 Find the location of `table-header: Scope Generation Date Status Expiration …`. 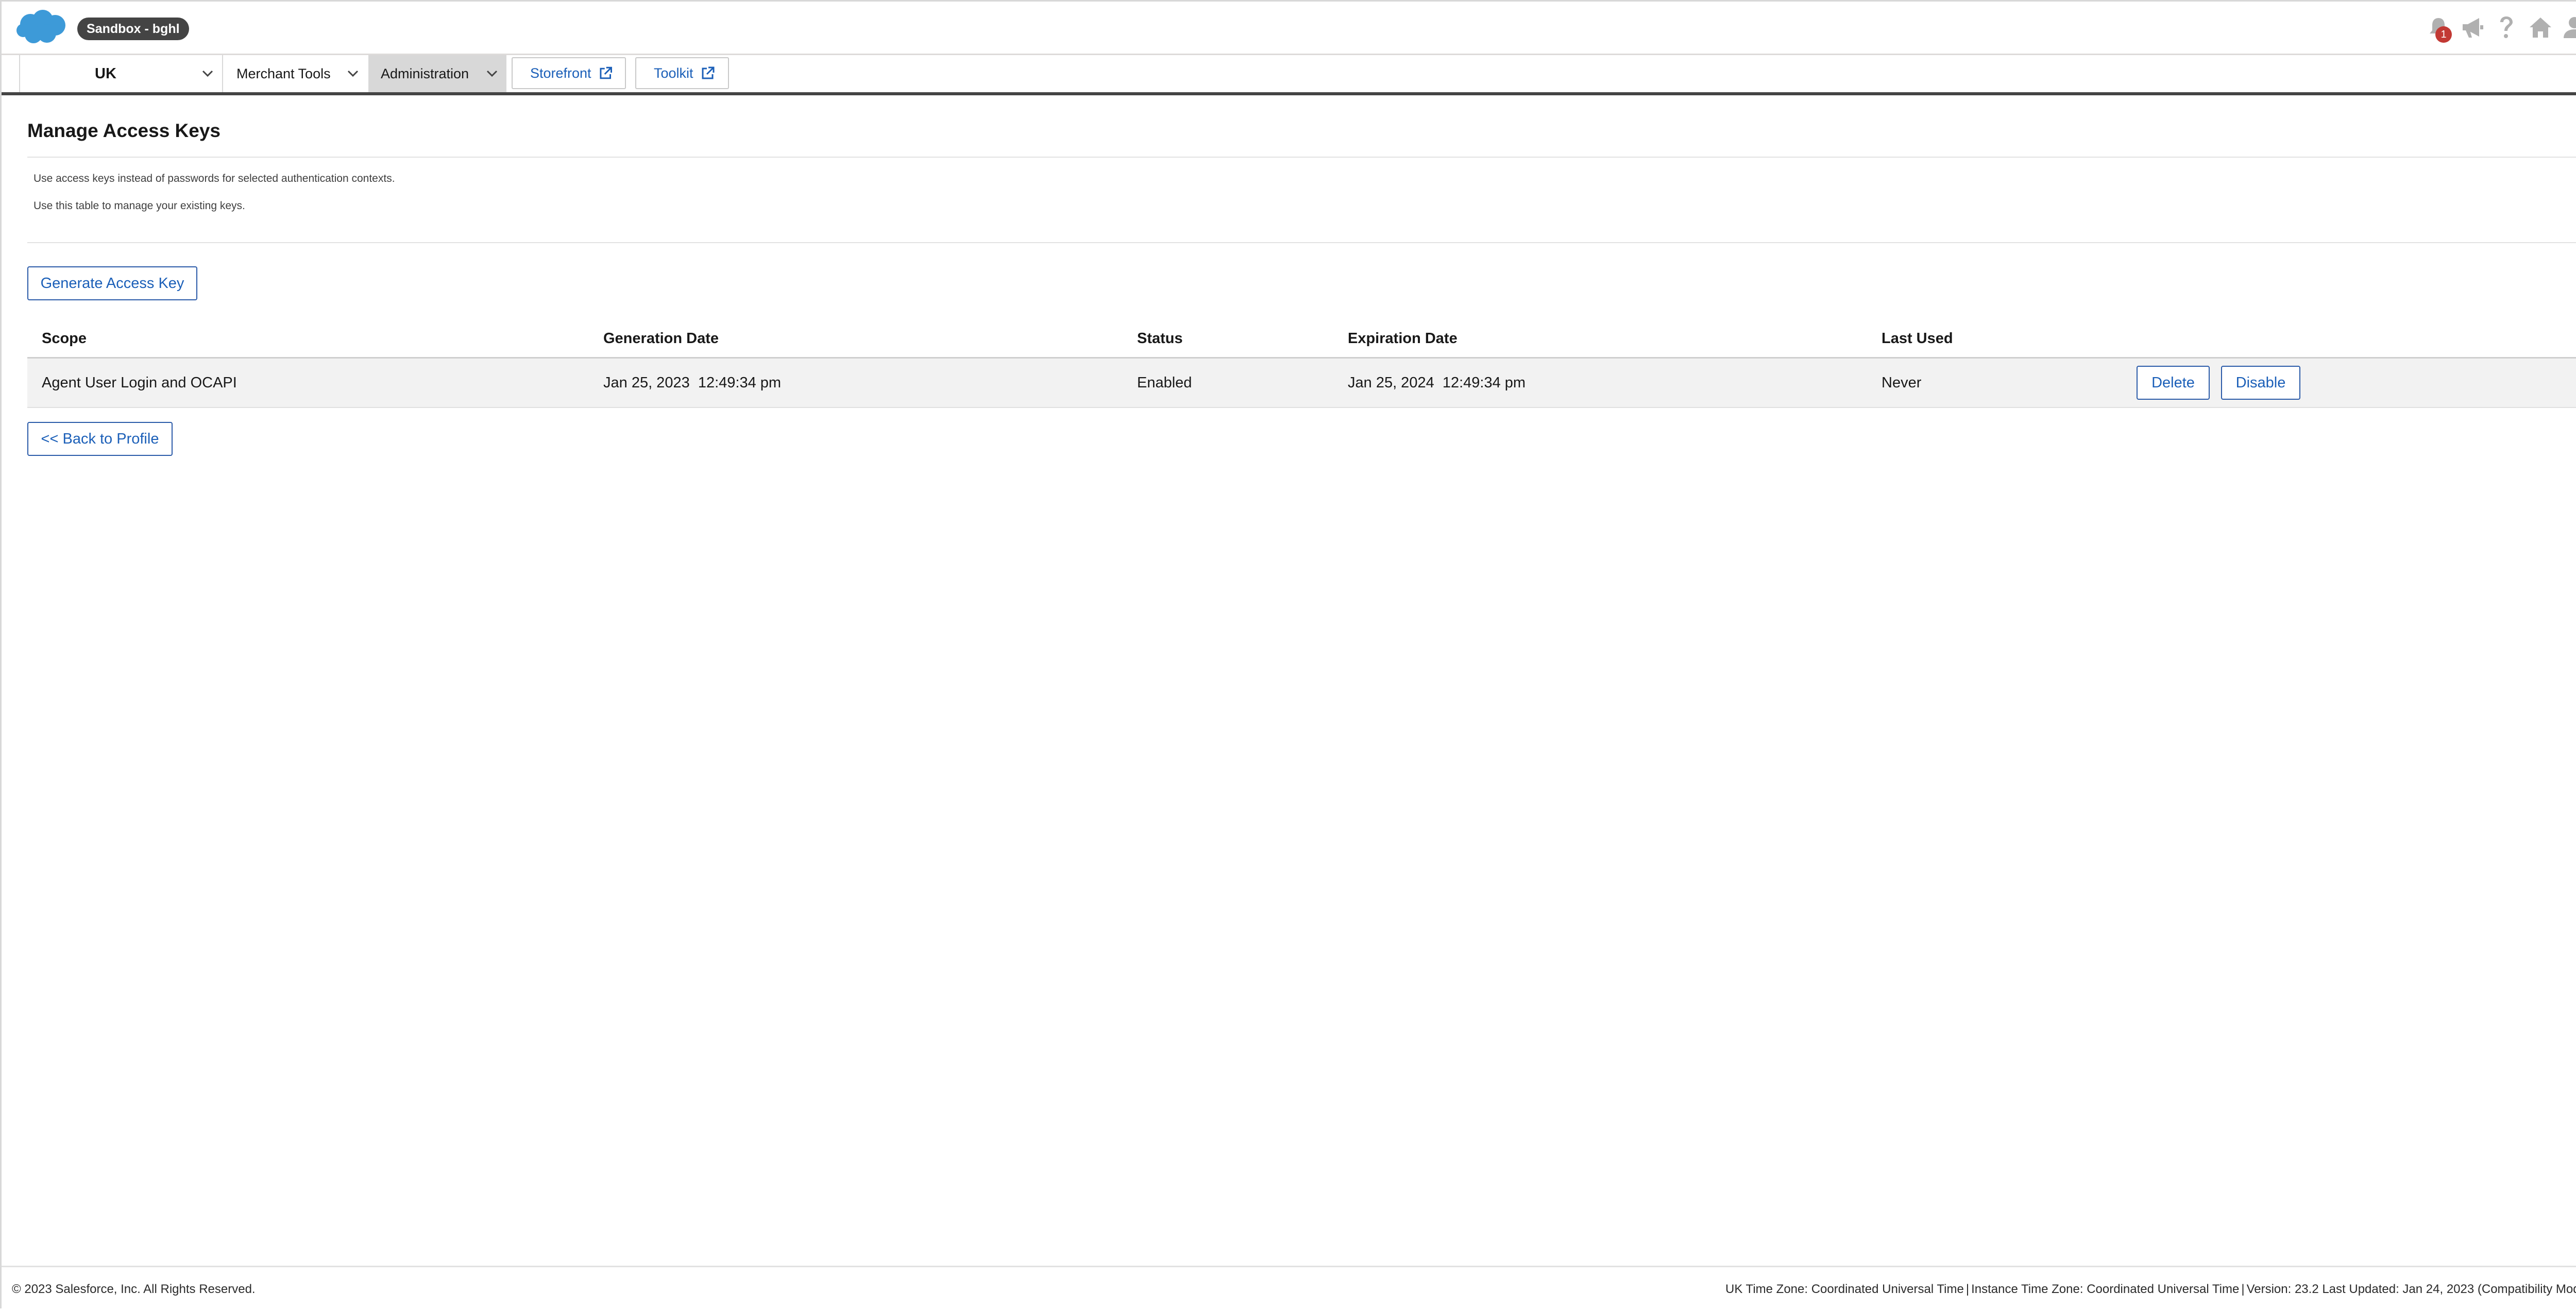

table-header: Scope Generation Date Status Expiration … is located at coordinates (1301, 341).